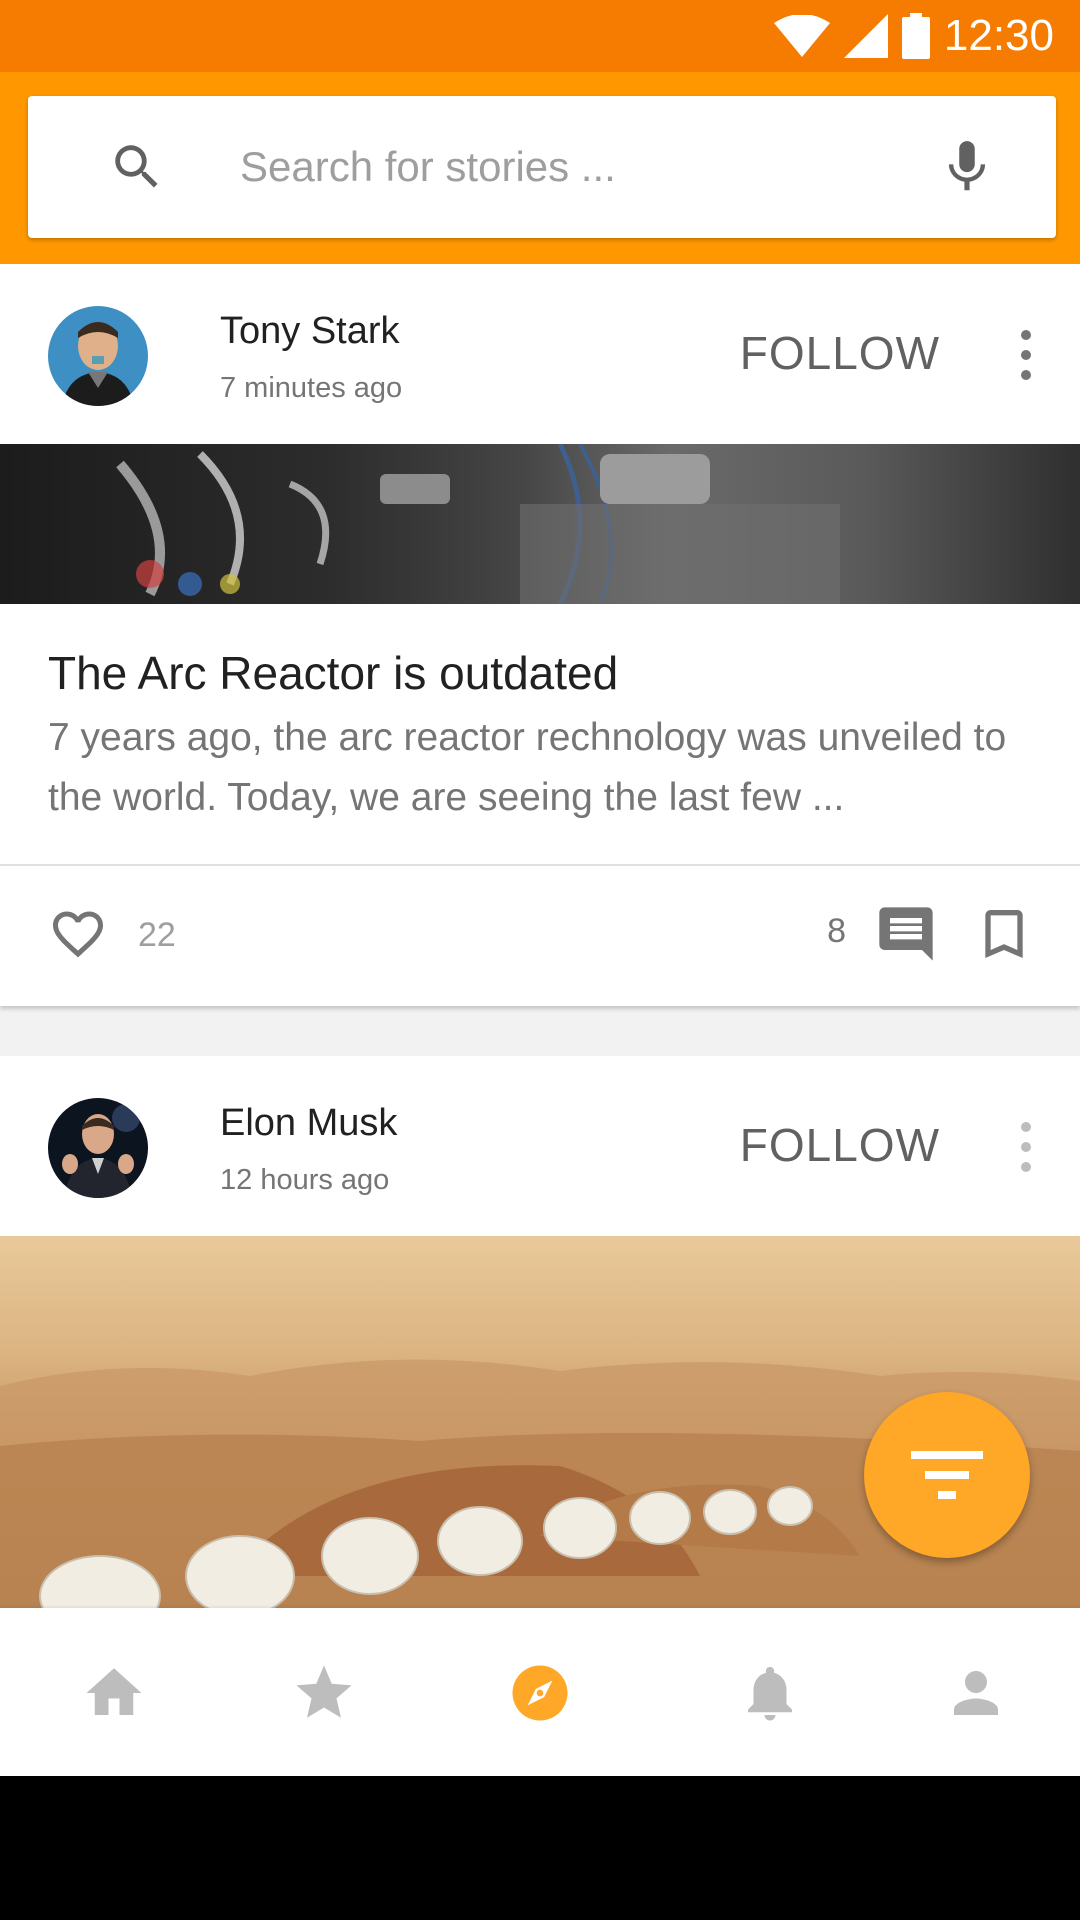 The image size is (1080, 1920). I want to click on compass-icon, so click(540, 1693).